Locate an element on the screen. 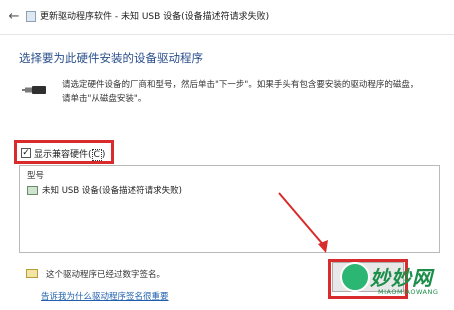 The height and width of the screenshot is (310, 454). window-title: 更新驱动程序软件 - 未知 USB 设备(设备描述符请求失败) is located at coordinates (155, 17).